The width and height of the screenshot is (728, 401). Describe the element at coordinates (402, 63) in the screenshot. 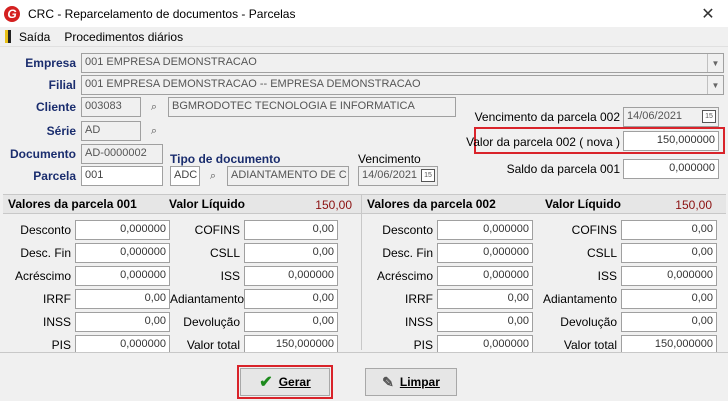

I see `empresa-select: 001 EMPRESA DEMONSTRACAO ▼` at that location.